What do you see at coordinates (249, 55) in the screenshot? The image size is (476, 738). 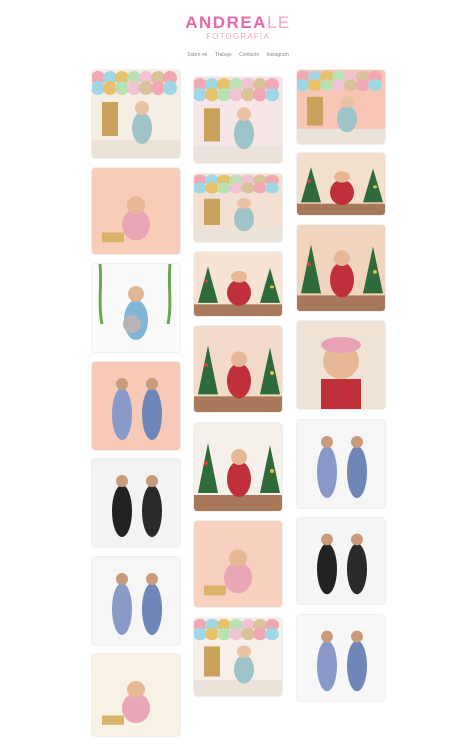 I see `nav-link-contacto: Contacto` at bounding box center [249, 55].